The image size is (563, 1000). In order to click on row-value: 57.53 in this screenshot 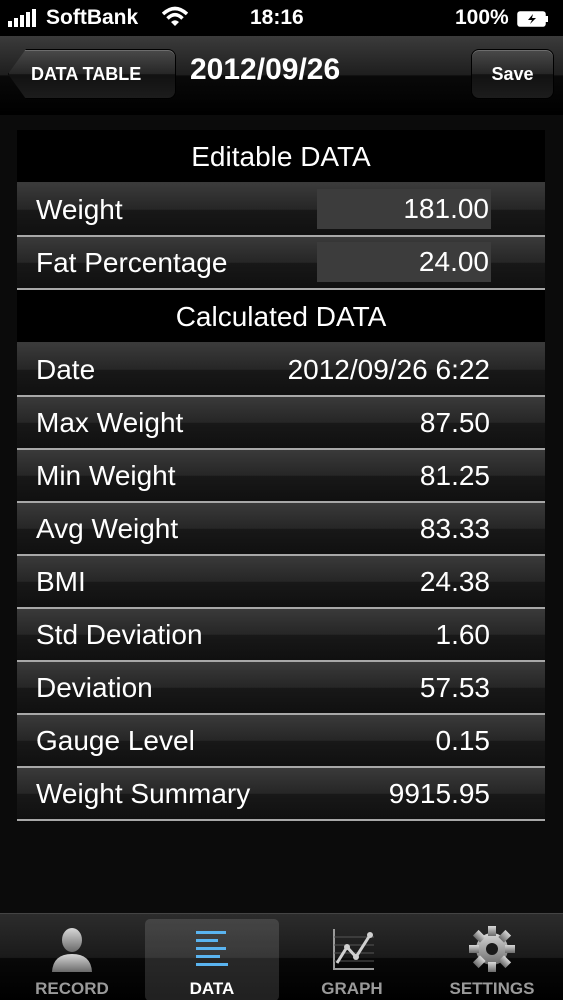, I will do `click(454, 687)`.